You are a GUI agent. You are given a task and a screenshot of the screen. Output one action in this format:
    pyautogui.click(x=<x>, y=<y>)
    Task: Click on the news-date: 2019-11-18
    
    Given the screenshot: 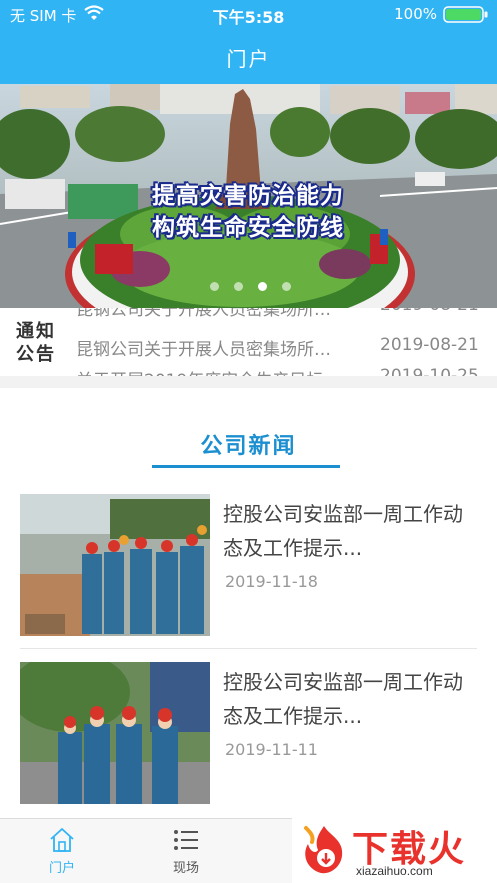 What is the action you would take?
    pyautogui.click(x=271, y=581)
    